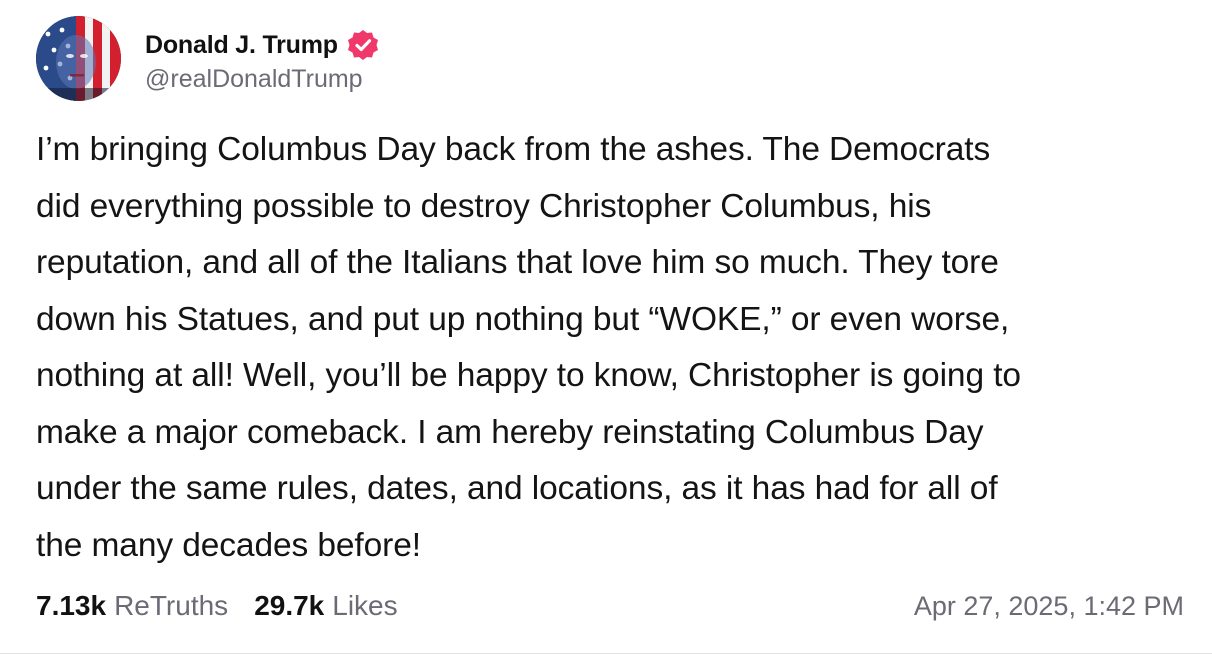 This screenshot has height=654, width=1212. Describe the element at coordinates (1049, 606) in the screenshot. I see `post-timestamp: Apr 27, 2025, 1:42 PM` at that location.